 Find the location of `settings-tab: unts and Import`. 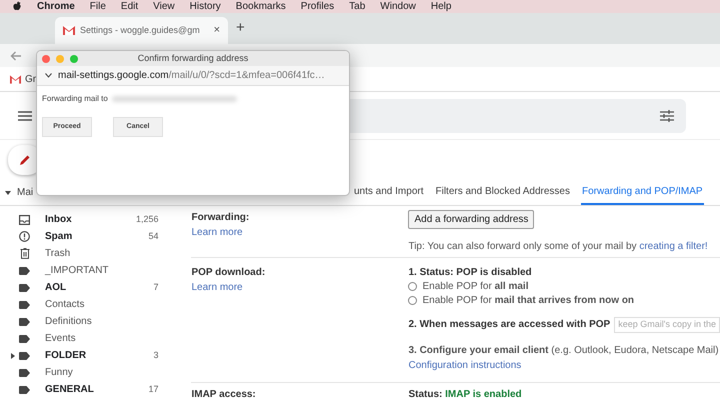

settings-tab: unts and Import is located at coordinates (388, 192).